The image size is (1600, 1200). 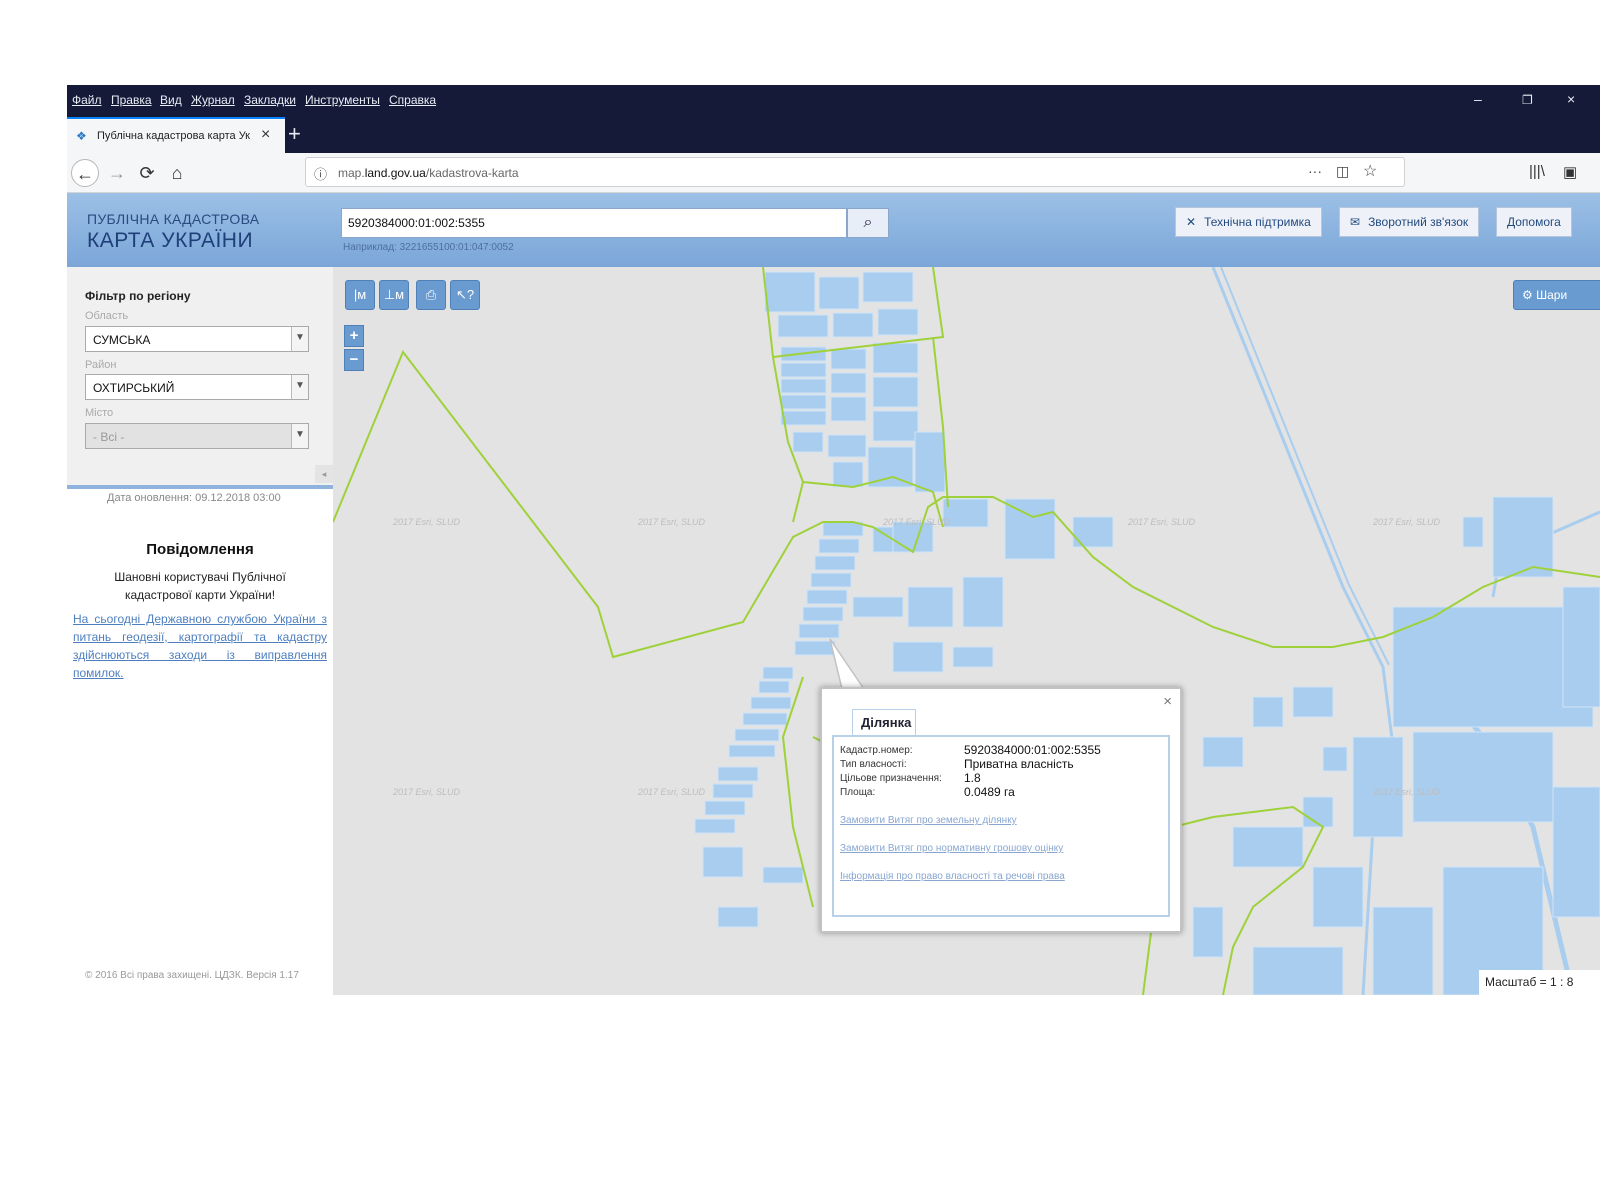 What do you see at coordinates (354, 360) in the screenshot?
I see `zoom-out-button: −` at bounding box center [354, 360].